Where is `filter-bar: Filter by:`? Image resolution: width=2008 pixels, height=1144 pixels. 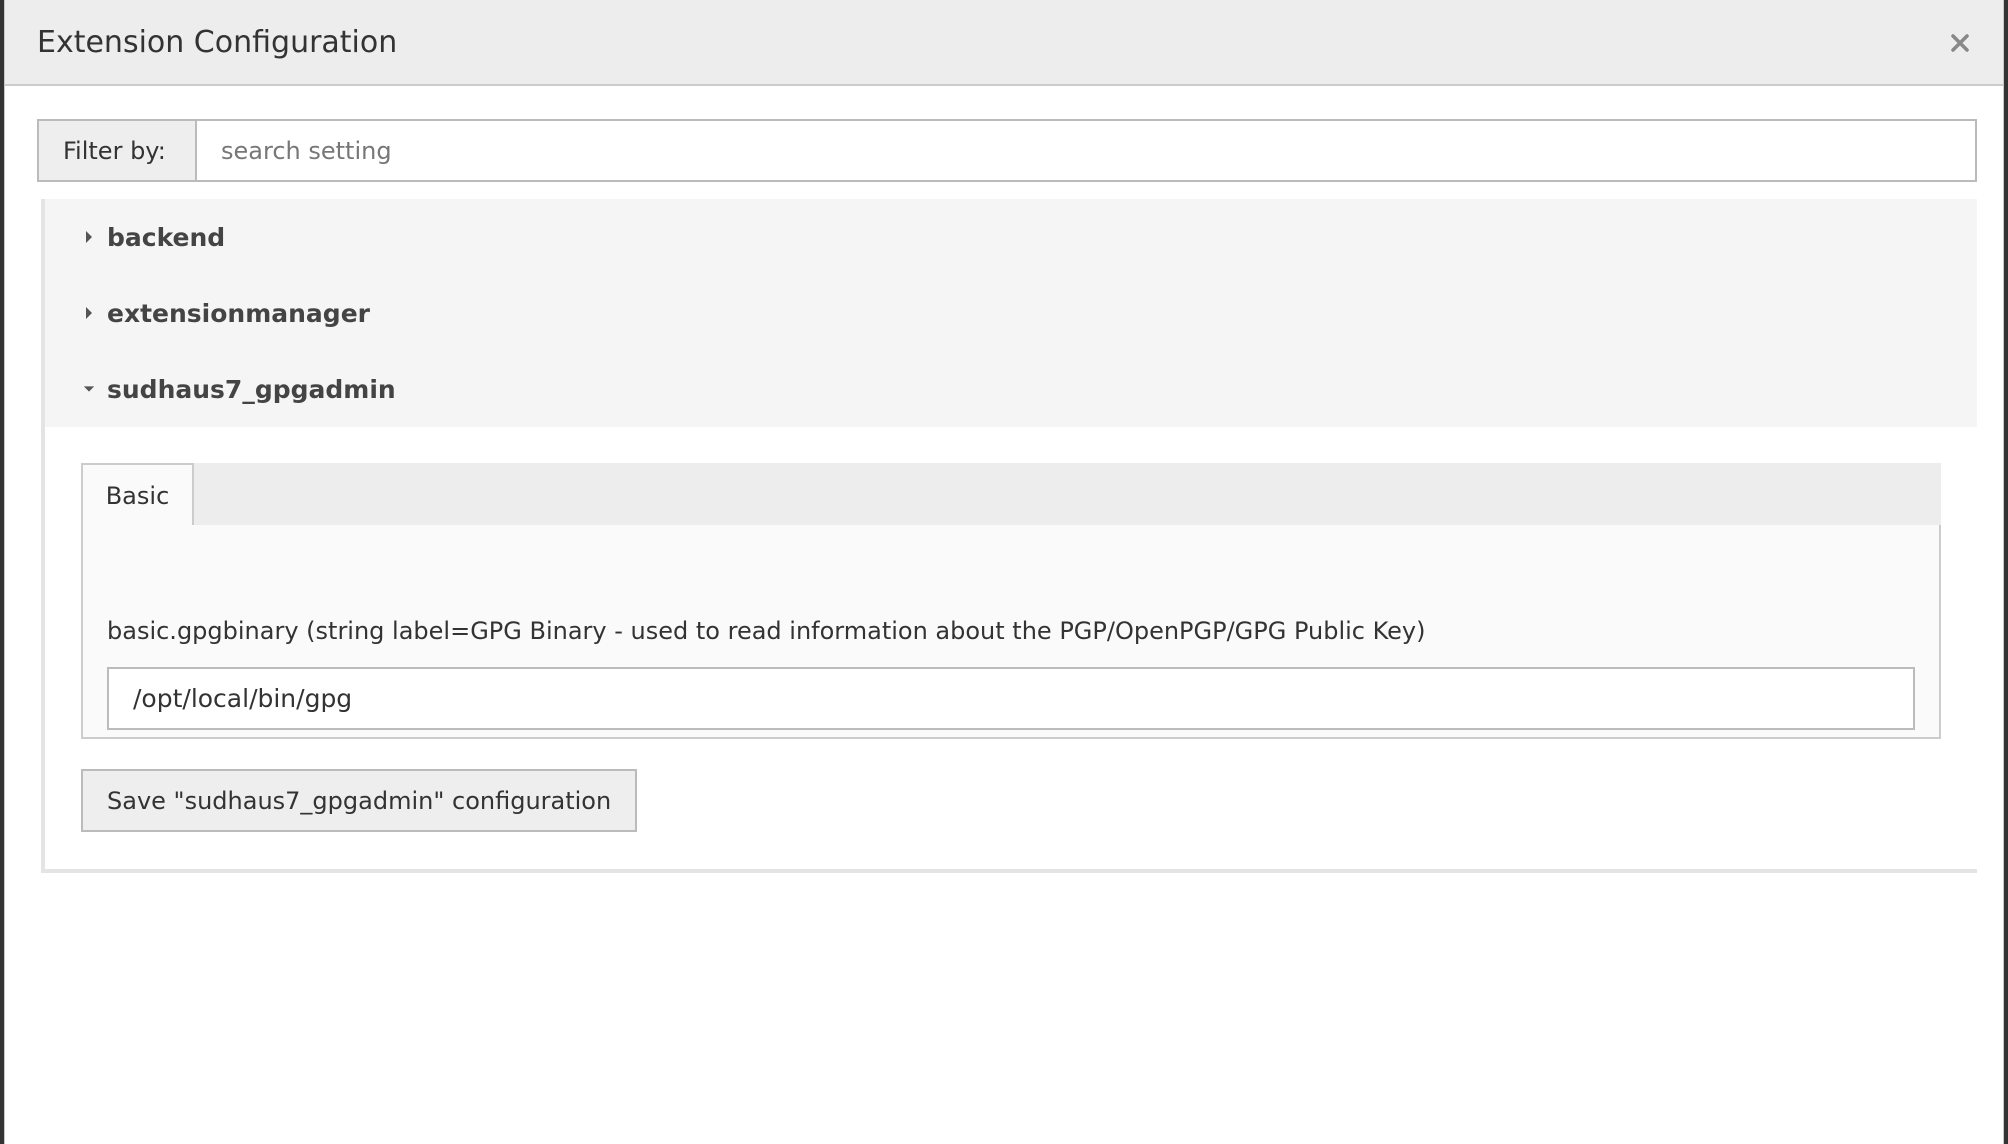 filter-bar: Filter by: is located at coordinates (1007, 150).